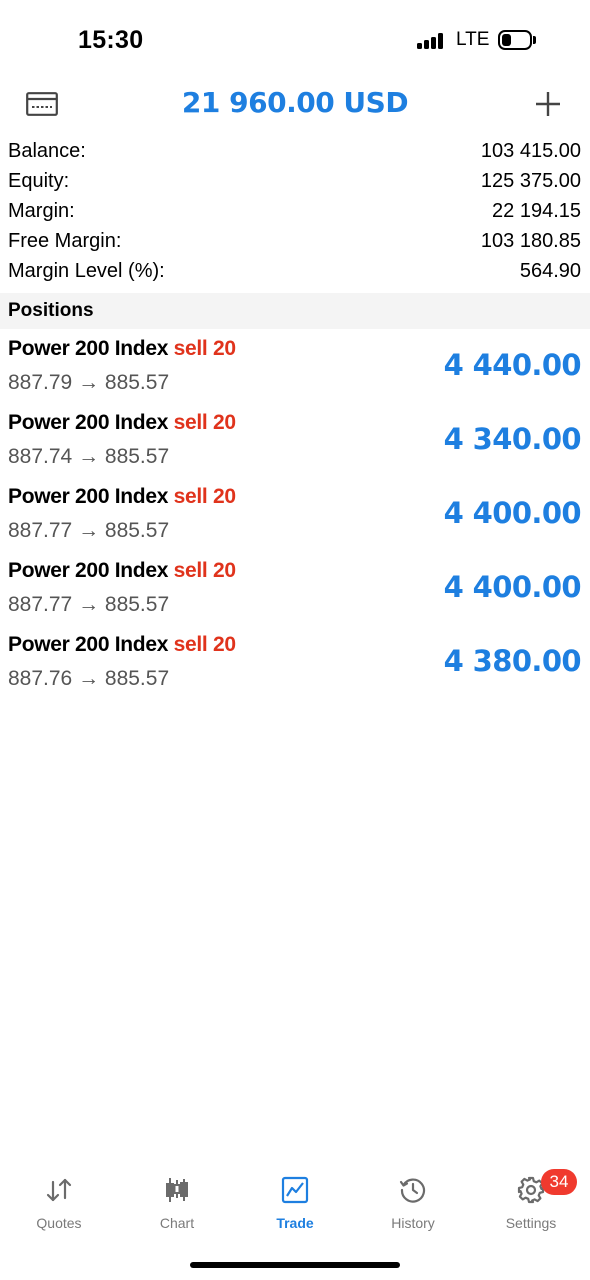  I want to click on tab-label: Chart, so click(177, 1223).